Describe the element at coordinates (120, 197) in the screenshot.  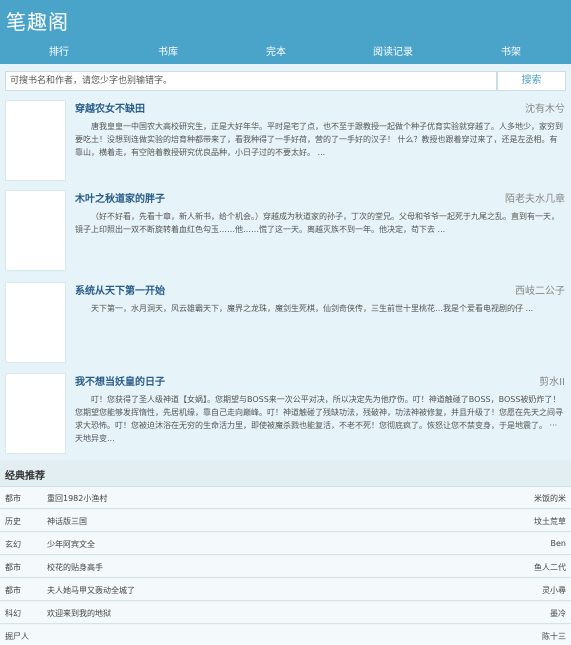
I see `book-title: 木叶之秋道家的胖子` at that location.